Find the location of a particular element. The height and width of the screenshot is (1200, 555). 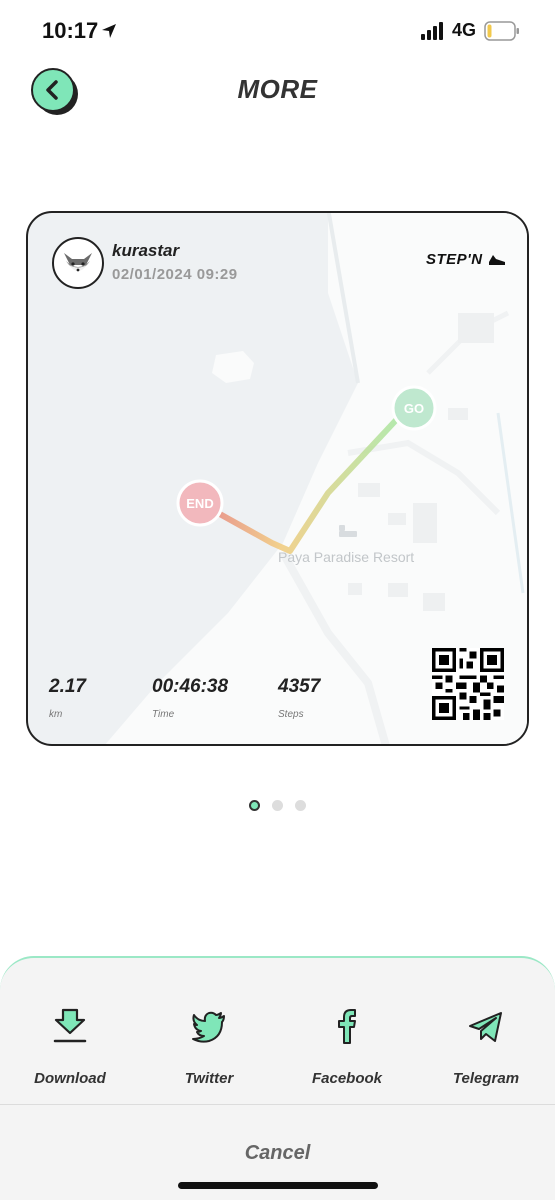

qr-code is located at coordinates (468, 684).